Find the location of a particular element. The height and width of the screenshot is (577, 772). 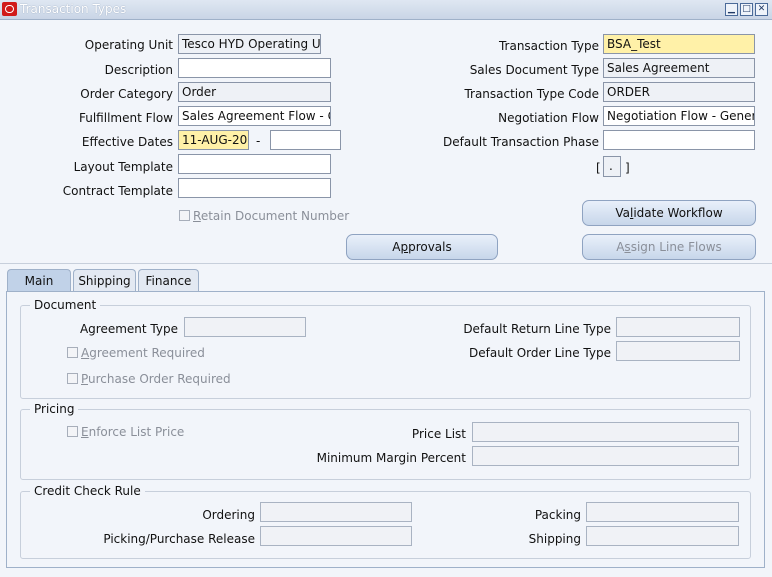

minimize-icon: ▁ is located at coordinates (731, 9).